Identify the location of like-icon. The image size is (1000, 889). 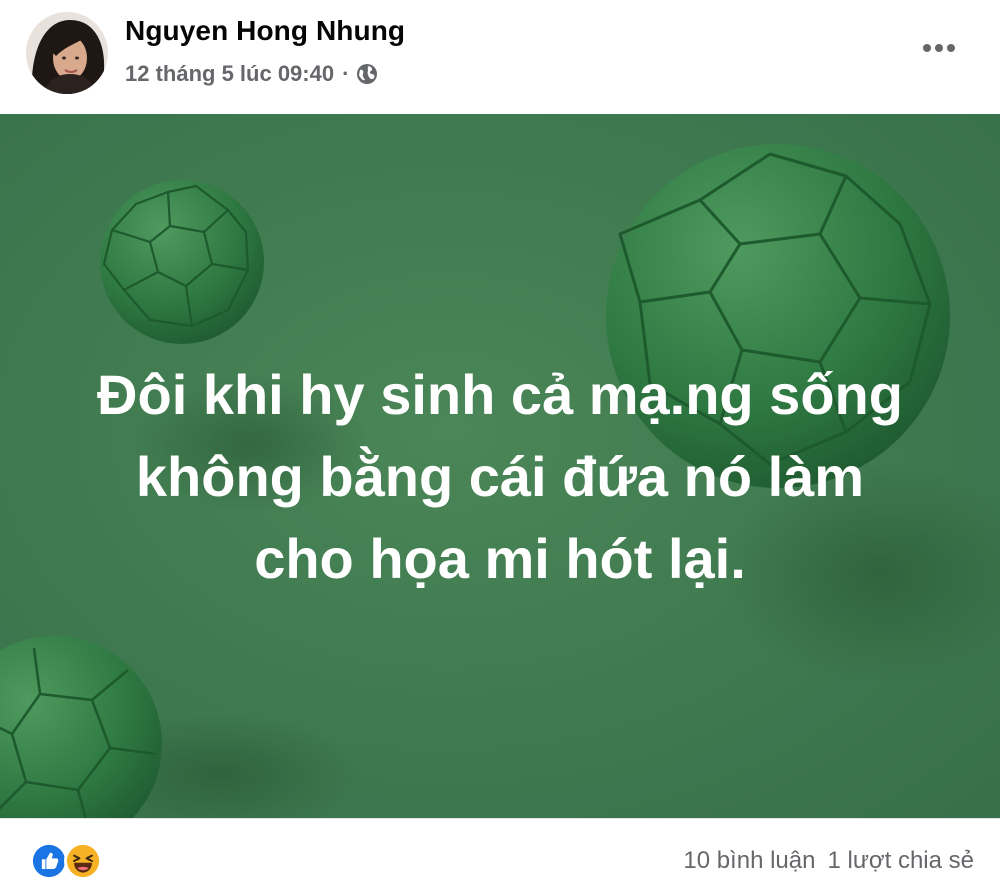
(49, 861).